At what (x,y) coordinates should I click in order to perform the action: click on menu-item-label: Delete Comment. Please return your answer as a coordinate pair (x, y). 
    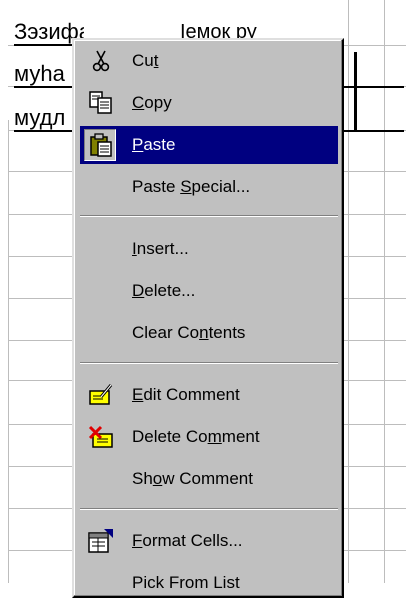
    Looking at the image, I should click on (196, 436).